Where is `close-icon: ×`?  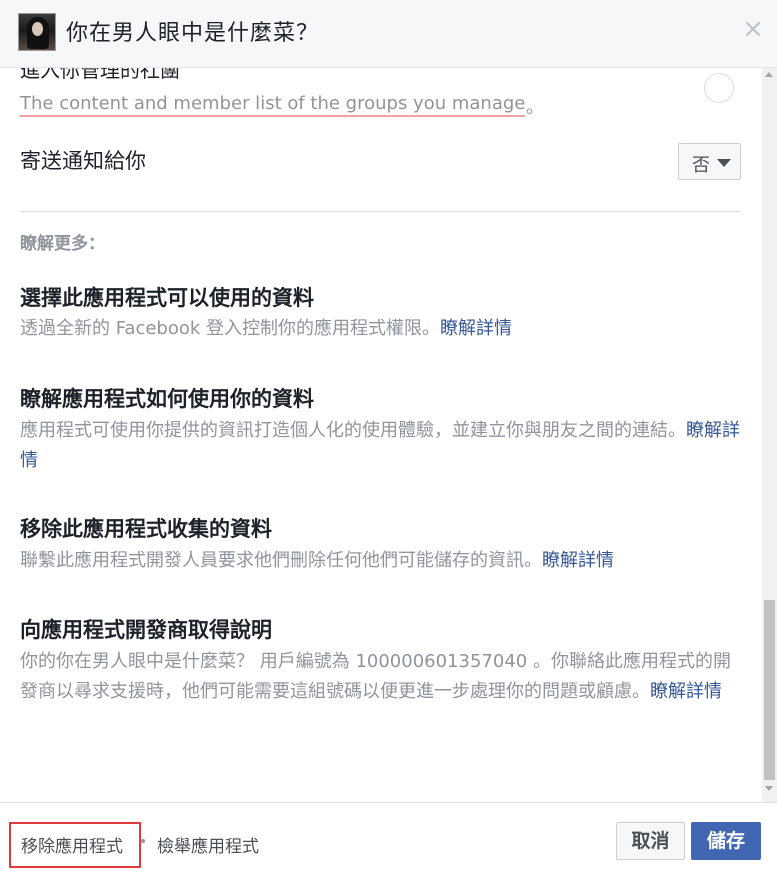 close-icon: × is located at coordinates (753, 29).